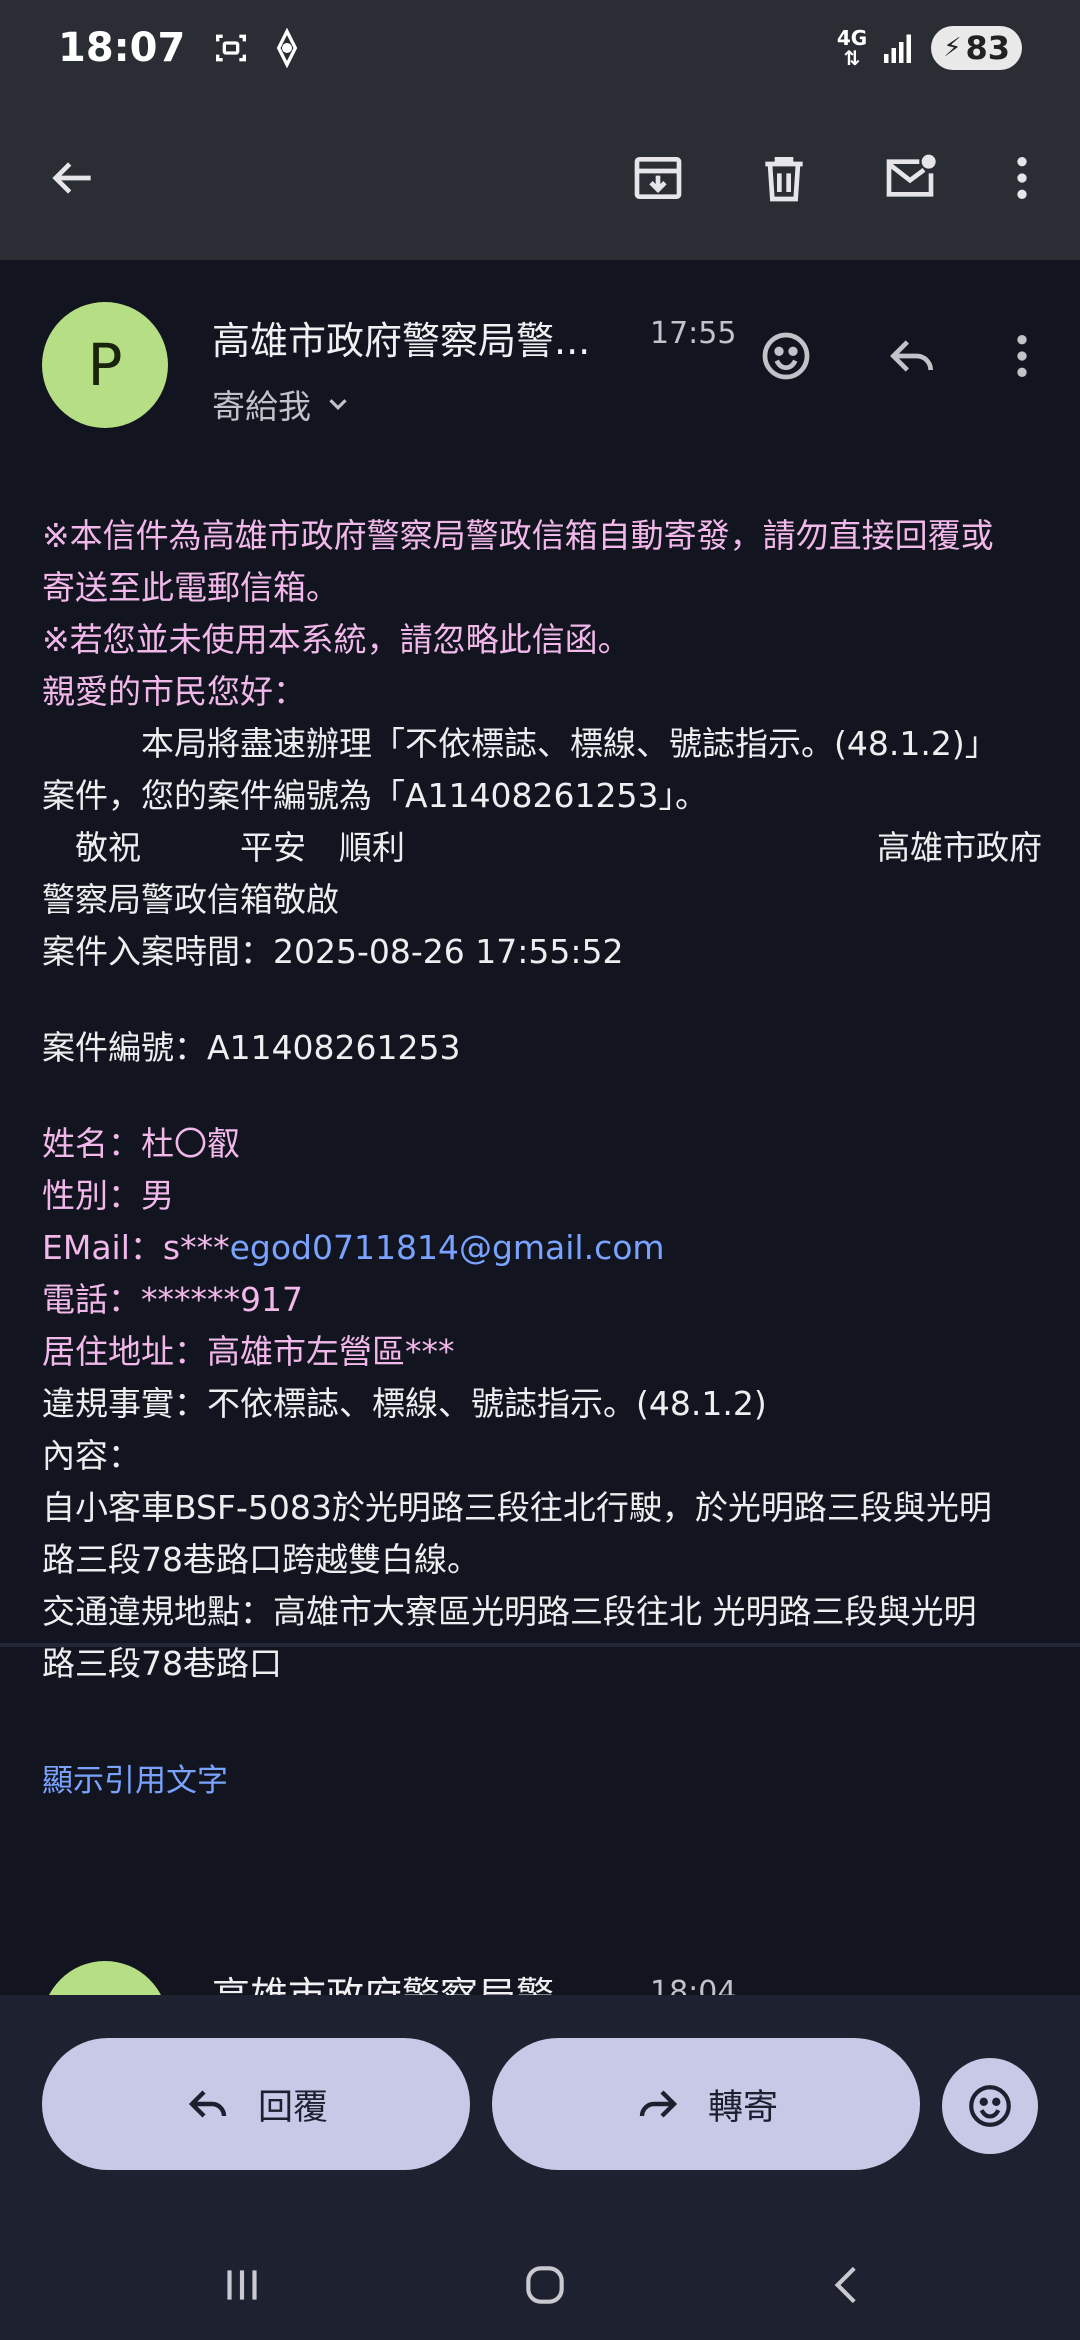  I want to click on more-options-button, so click(1022, 178).